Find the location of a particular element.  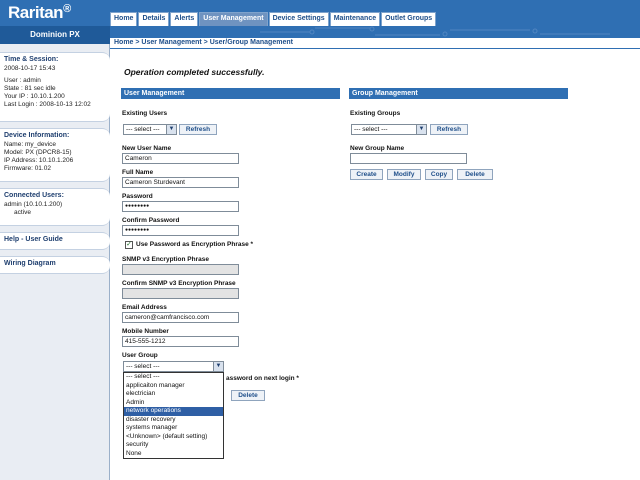

connected-user-status: active is located at coordinates (22, 212).